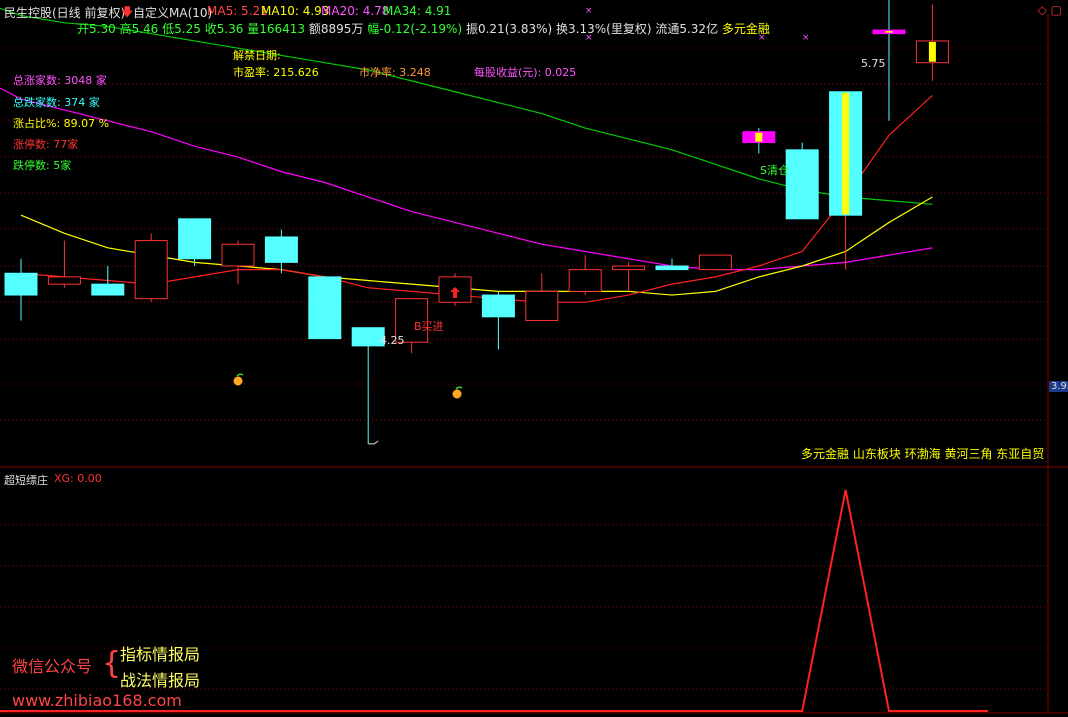 This screenshot has width=1068, height=717. I want to click on indicator-name: 自定义MA(10), so click(173, 13).